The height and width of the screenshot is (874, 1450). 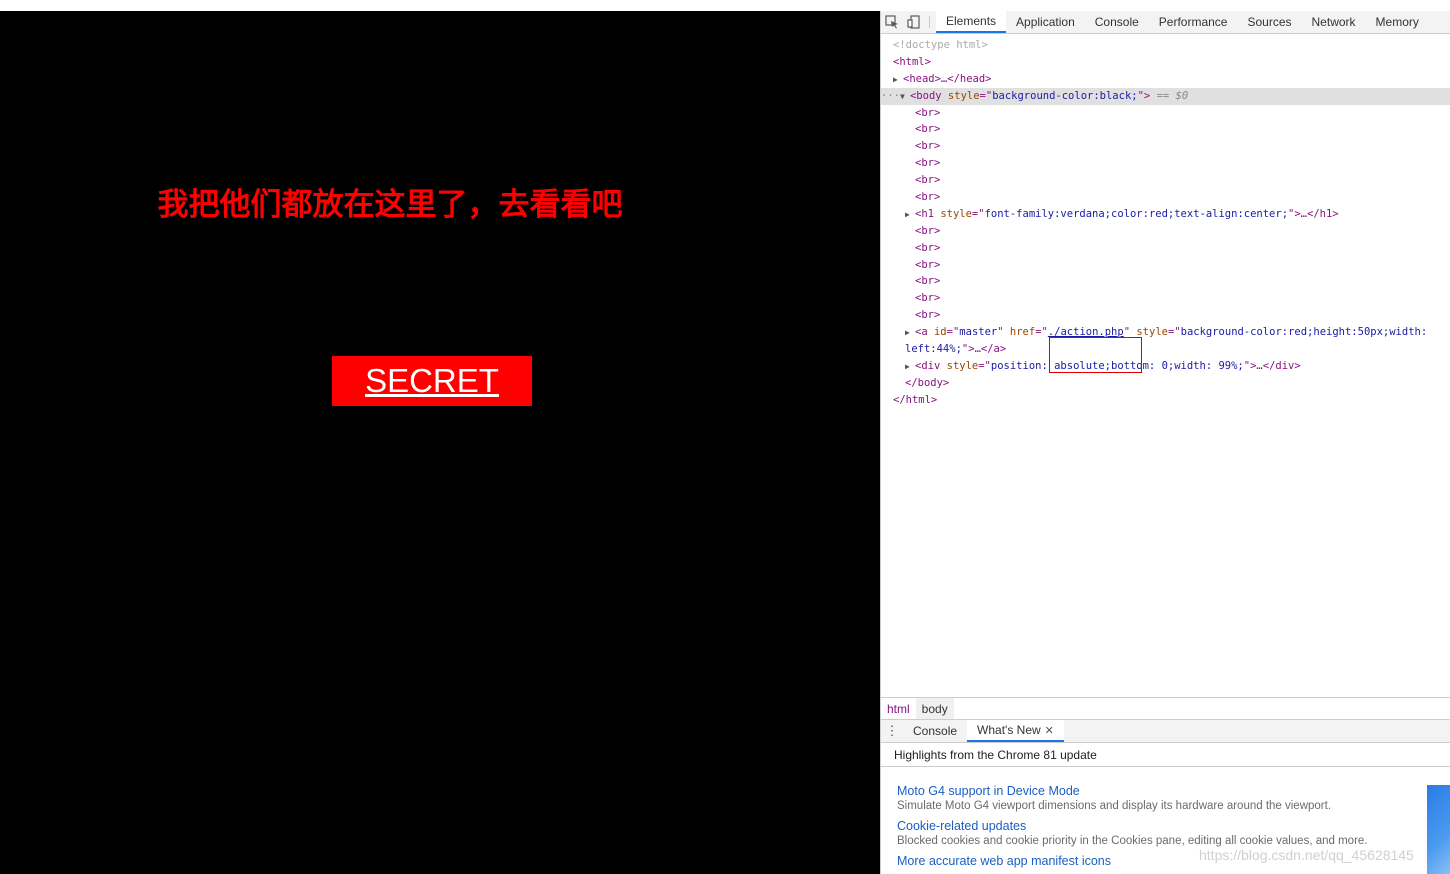 I want to click on div-close: …</div>, so click(x=1278, y=365).